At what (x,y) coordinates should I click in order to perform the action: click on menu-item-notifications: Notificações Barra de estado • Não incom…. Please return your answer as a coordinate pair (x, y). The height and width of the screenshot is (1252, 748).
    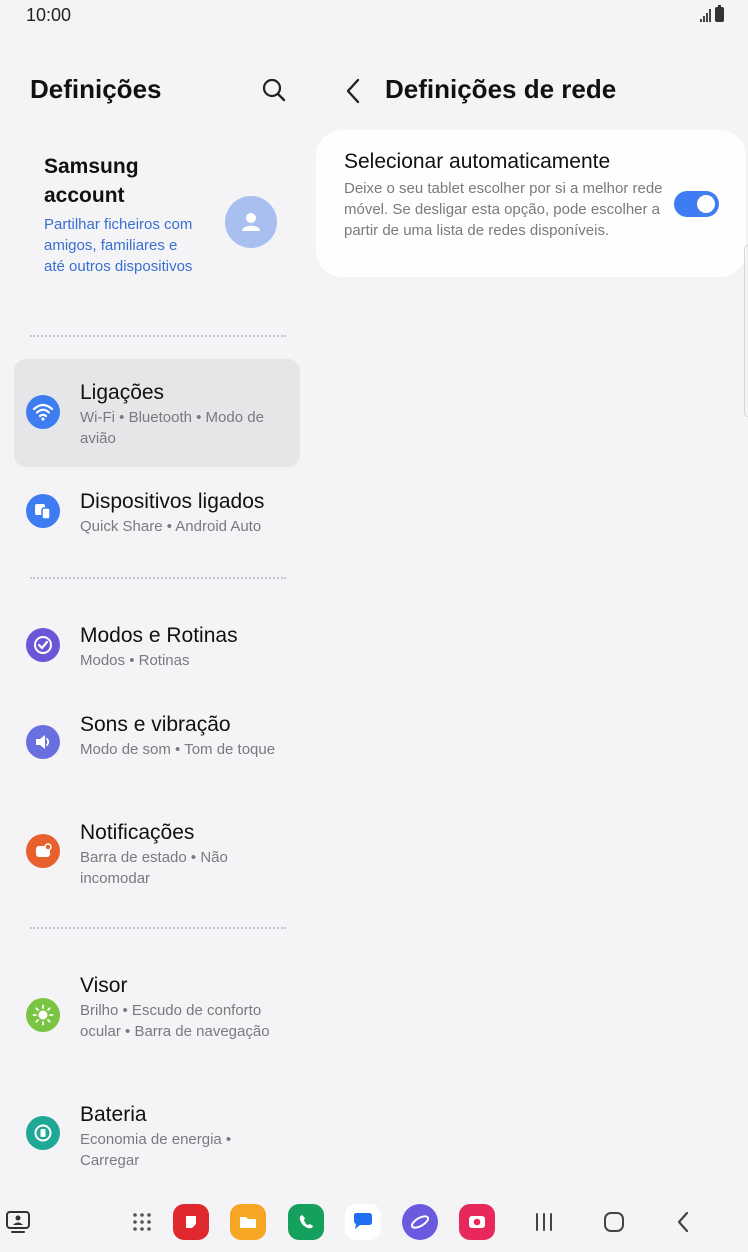
    Looking at the image, I should click on (157, 853).